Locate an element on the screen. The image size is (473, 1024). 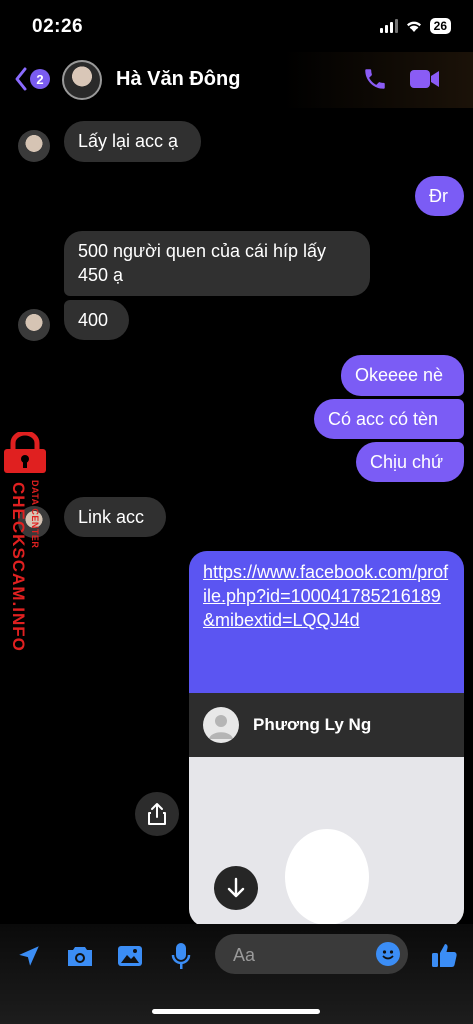
message-bubble-outgoing: Chịu chứ is located at coordinates (410, 462).